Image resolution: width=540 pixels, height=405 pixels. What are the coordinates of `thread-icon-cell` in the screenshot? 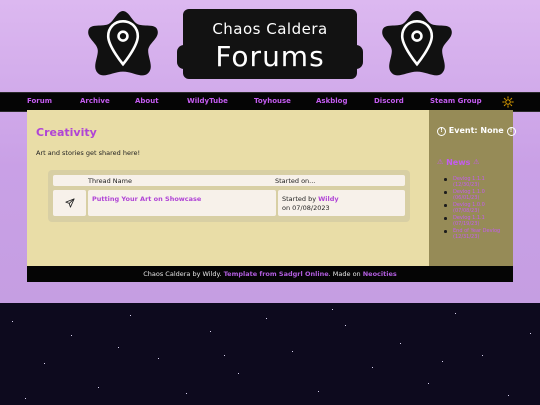 It's located at (69, 203).